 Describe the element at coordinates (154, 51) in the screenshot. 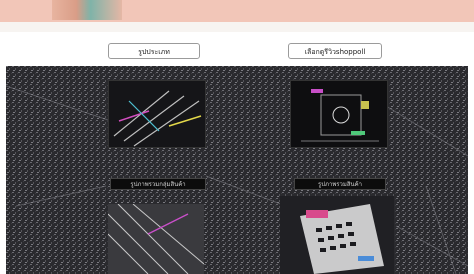

I see `category-button: รูปประเภท` at that location.